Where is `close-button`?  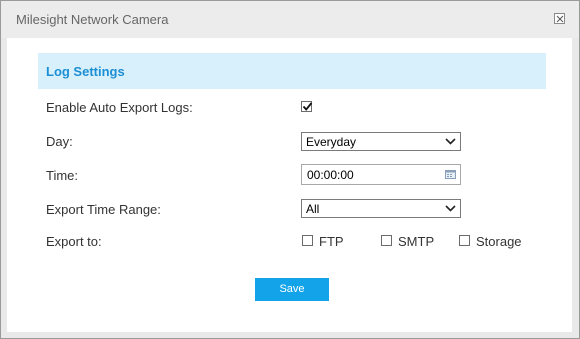 close-button is located at coordinates (559, 18).